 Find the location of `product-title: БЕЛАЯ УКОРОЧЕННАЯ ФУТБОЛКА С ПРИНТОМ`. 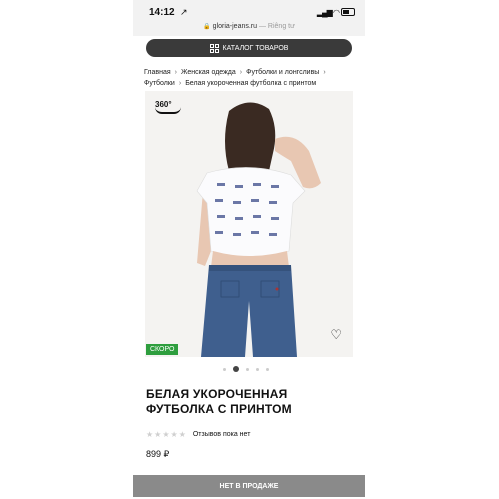

product-title: БЕЛАЯ УКОРОЧЕННАЯ ФУТБОЛКА С ПРИНТОМ is located at coordinates (219, 401).